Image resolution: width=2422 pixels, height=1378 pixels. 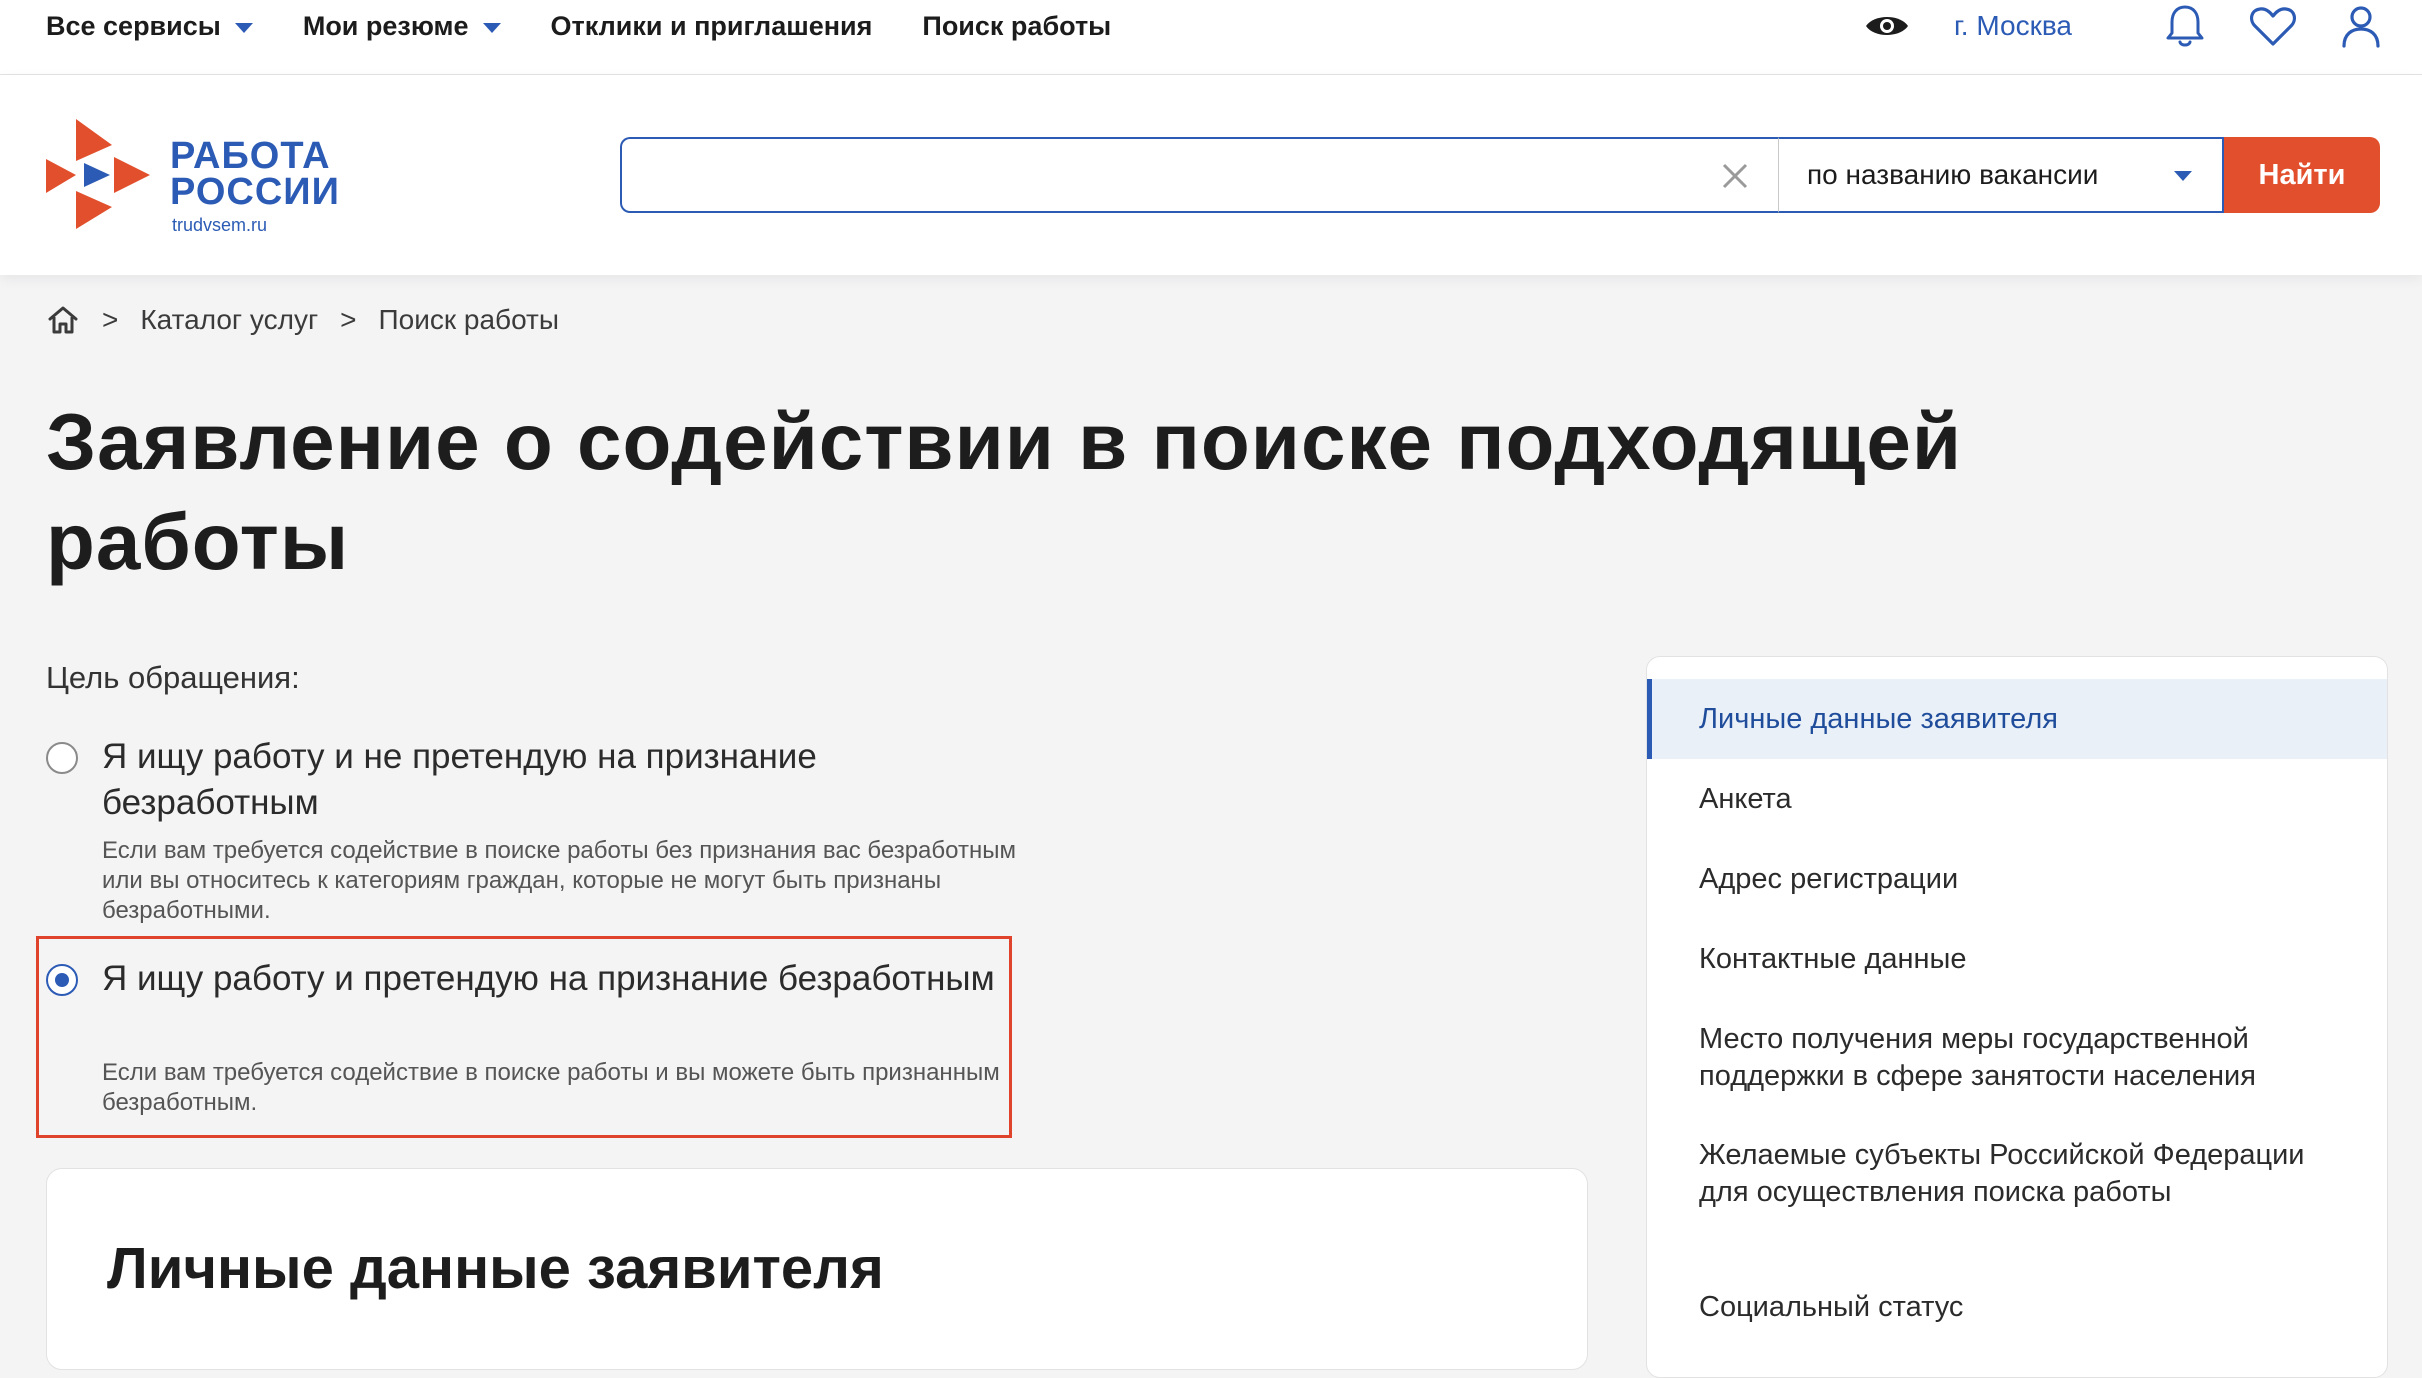 I want to click on sidenav-item-questionnaire: Анкета, so click(x=2017, y=799).